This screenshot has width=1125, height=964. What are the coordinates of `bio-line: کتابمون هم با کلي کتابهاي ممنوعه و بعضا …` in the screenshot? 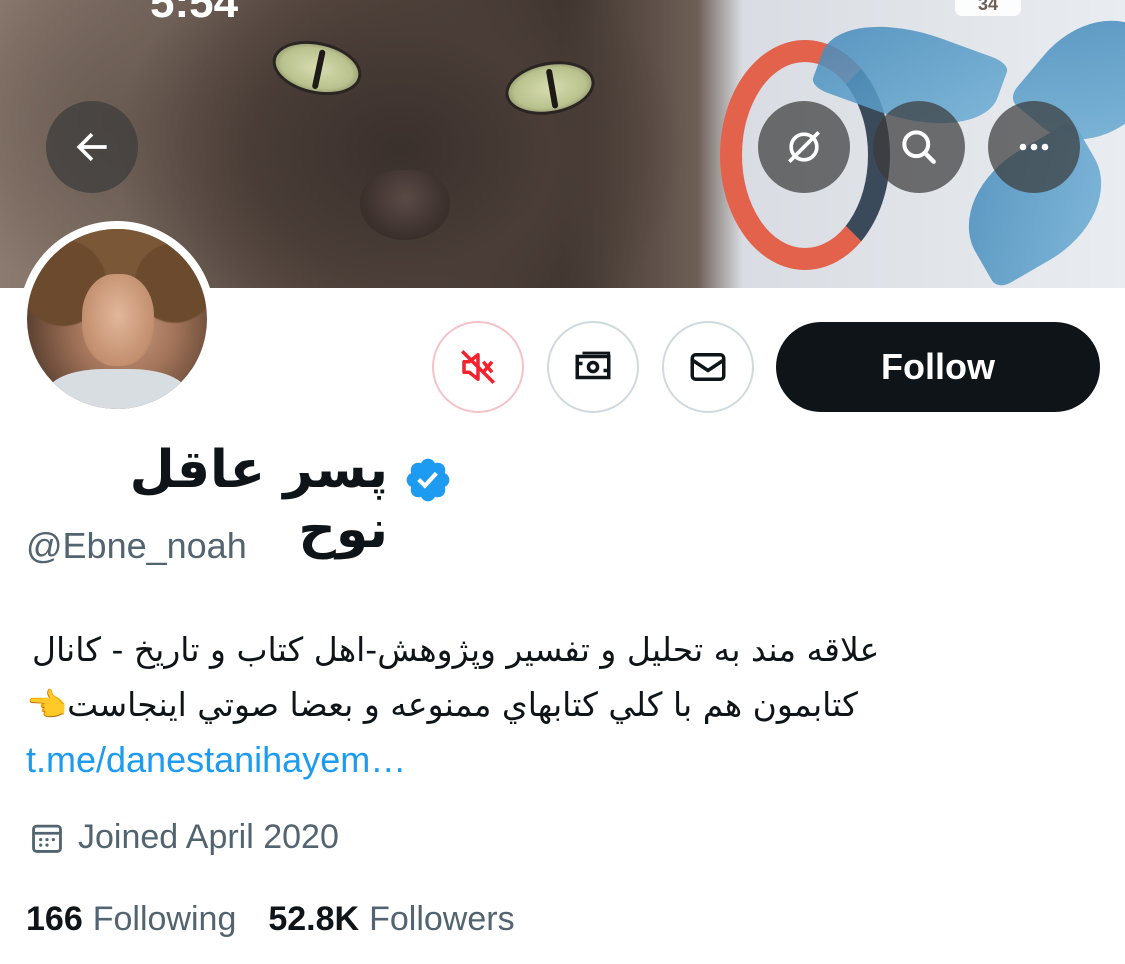 It's located at (442, 704).